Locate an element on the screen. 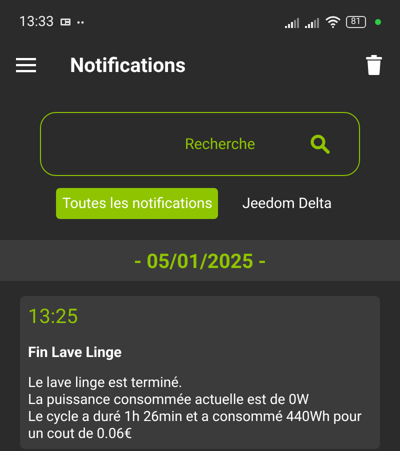 This screenshot has height=451, width=400. menu-icon is located at coordinates (26, 65).